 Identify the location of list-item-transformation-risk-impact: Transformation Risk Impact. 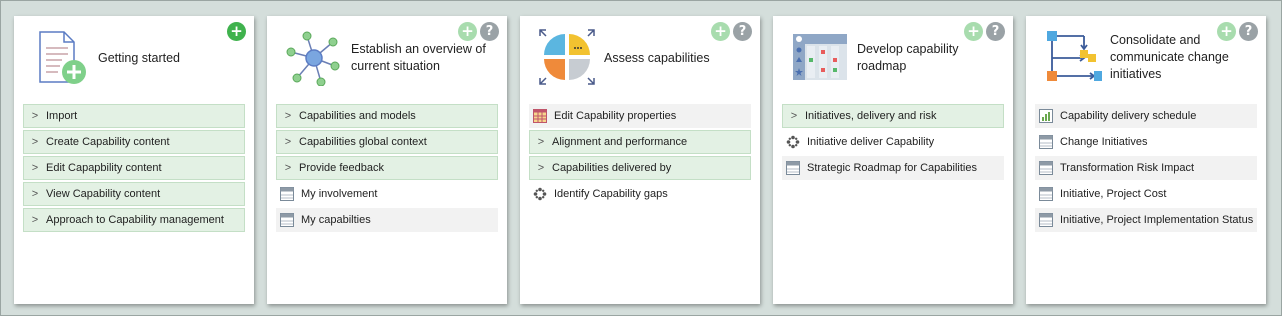
(1146, 168).